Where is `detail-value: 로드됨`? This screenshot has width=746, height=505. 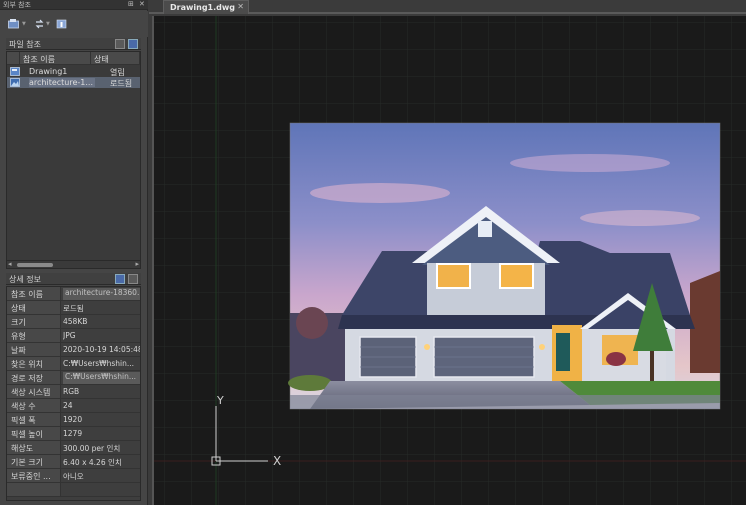 detail-value: 로드됨 is located at coordinates (73, 308).